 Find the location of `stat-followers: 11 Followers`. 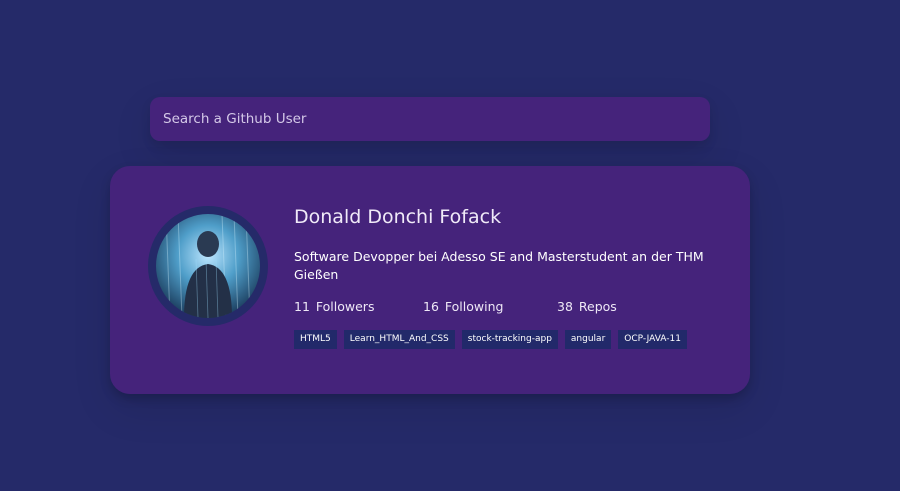

stat-followers: 11 Followers is located at coordinates (334, 306).